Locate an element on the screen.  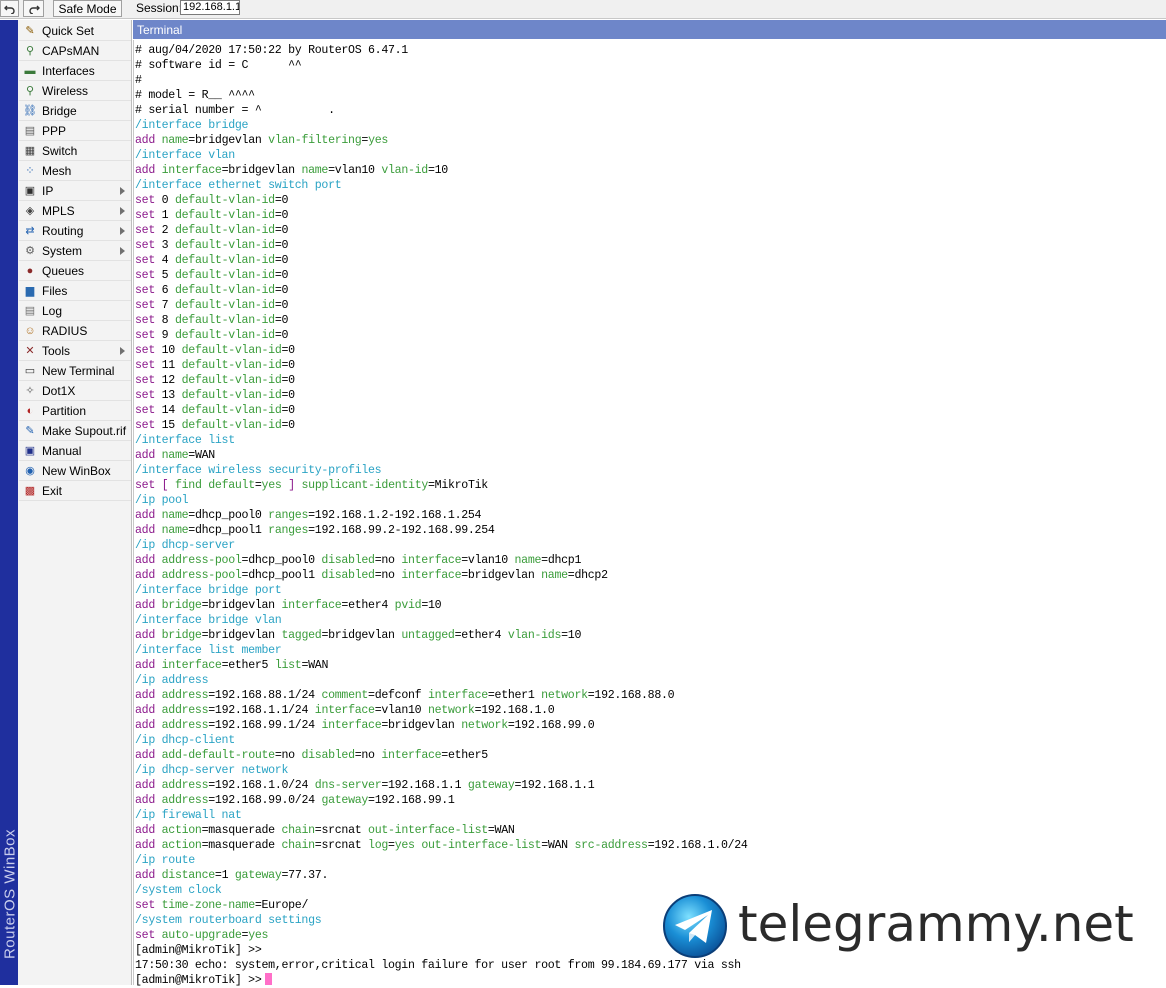
radius-icon: ☺ is located at coordinates (30, 331).